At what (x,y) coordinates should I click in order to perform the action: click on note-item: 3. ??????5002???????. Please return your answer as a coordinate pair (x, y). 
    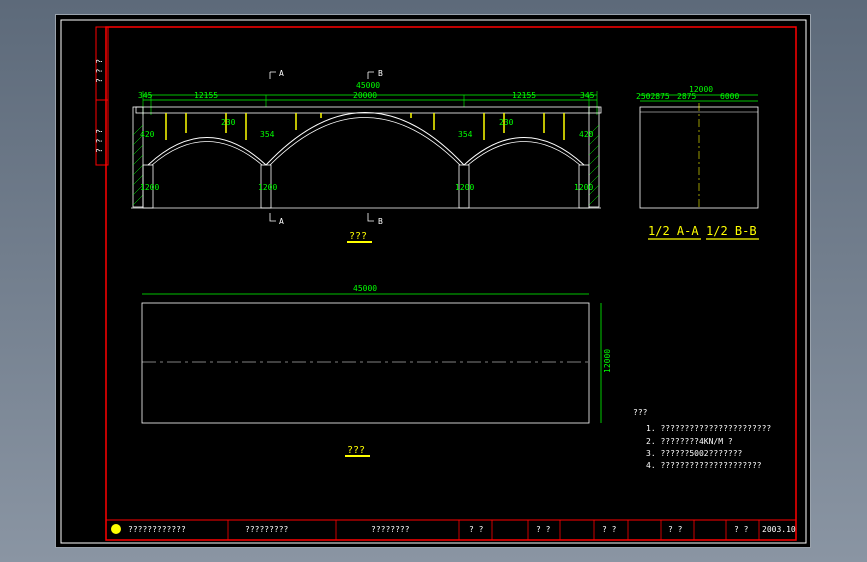
    Looking at the image, I should click on (694, 453).